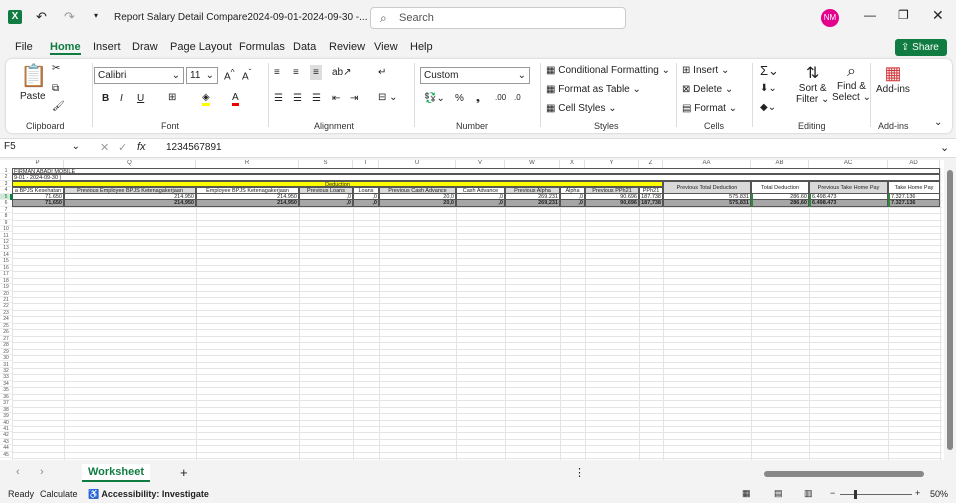 This screenshot has height=503, width=956. I want to click on enter-icon: ✓, so click(122, 147).